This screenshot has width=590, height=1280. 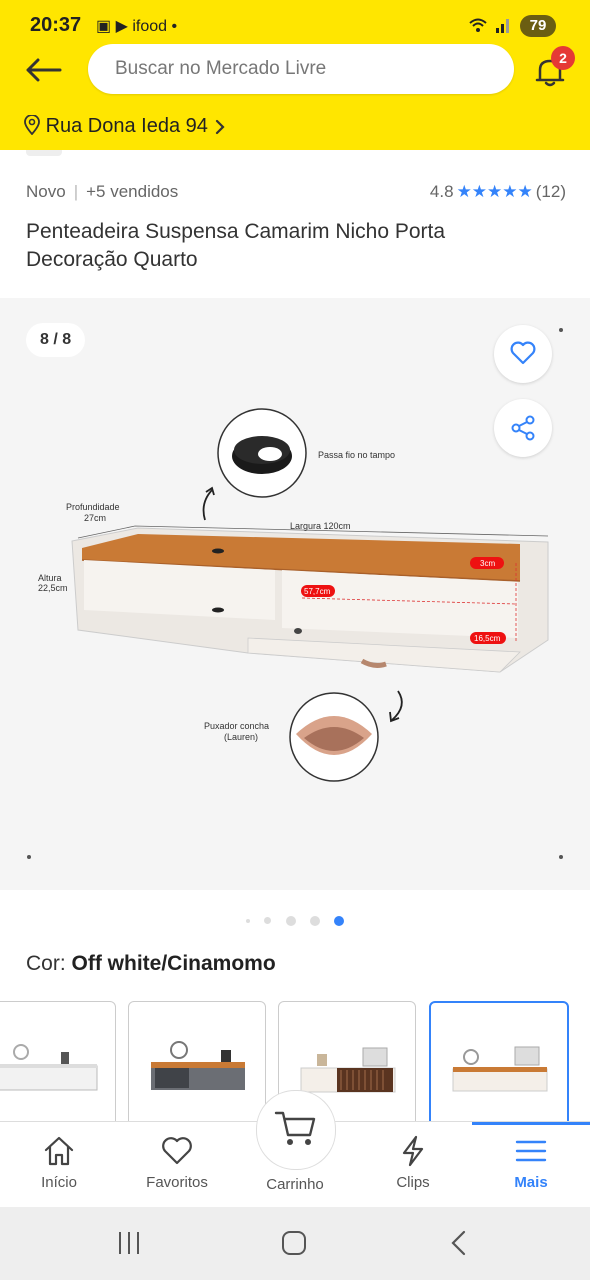 What do you see at coordinates (44, 153) in the screenshot?
I see `scroll-remnant` at bounding box center [44, 153].